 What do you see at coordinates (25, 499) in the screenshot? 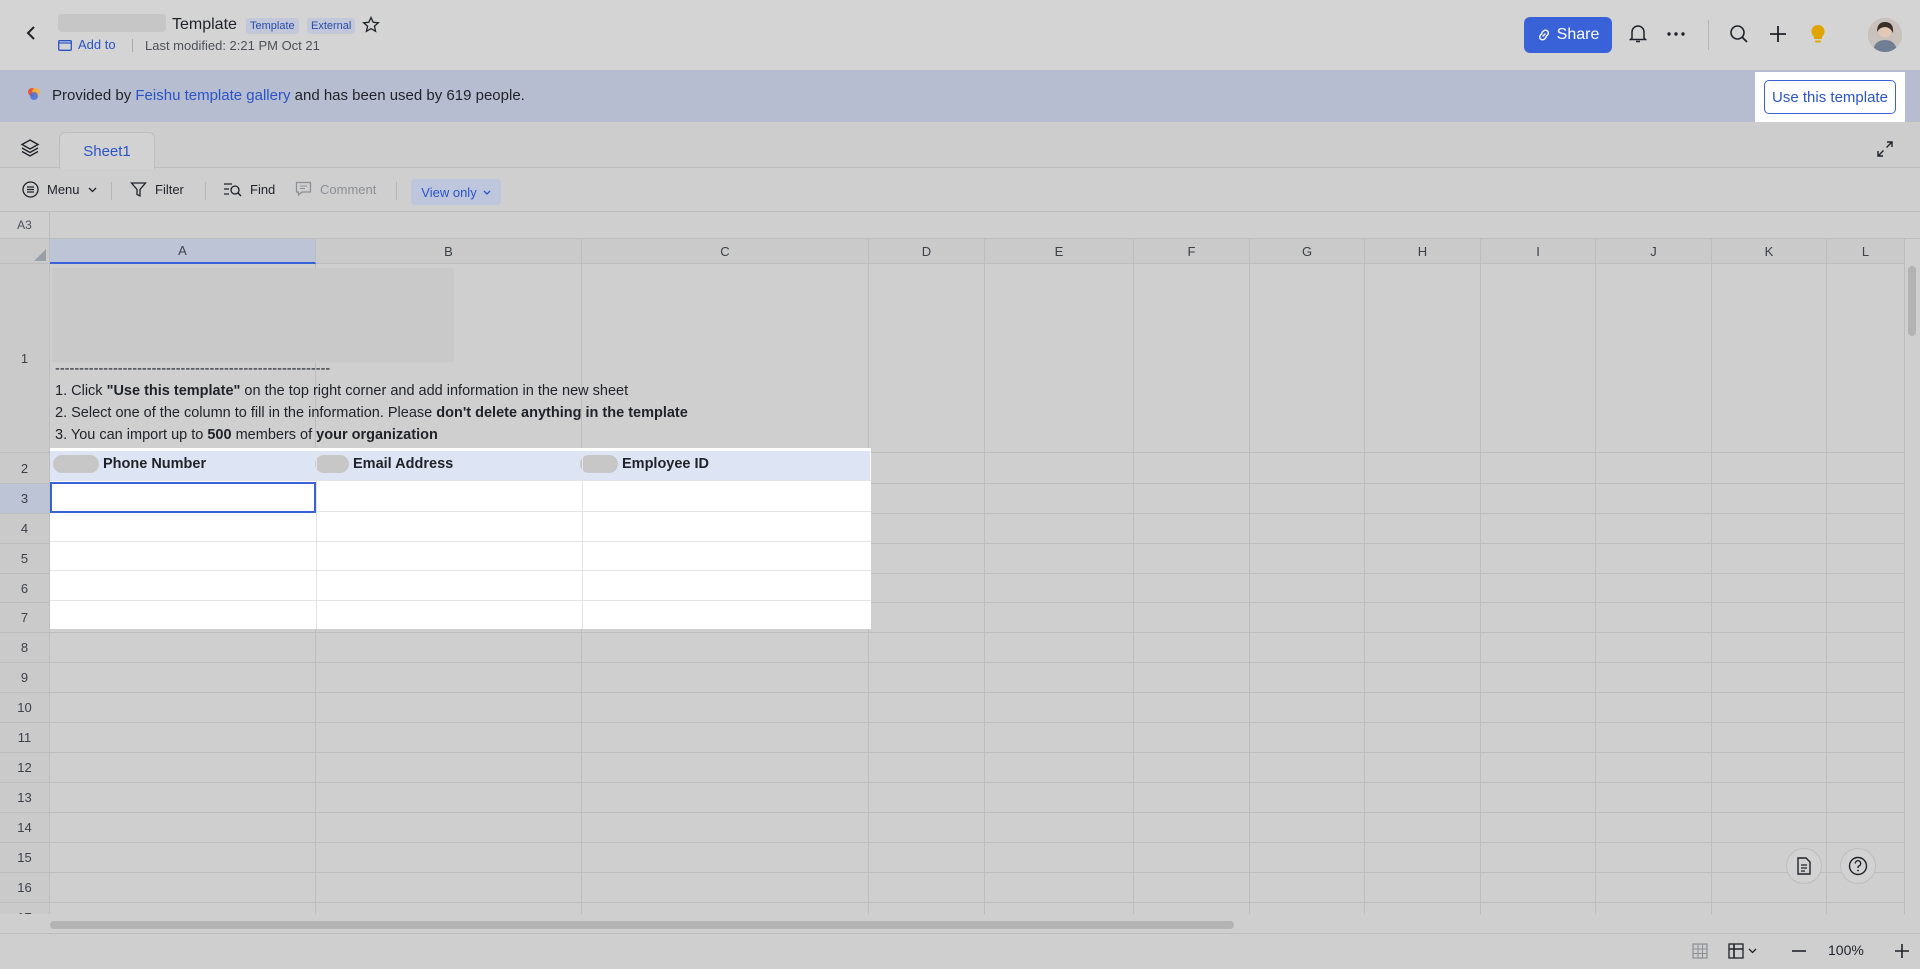
I see `row-header-3: 3` at bounding box center [25, 499].